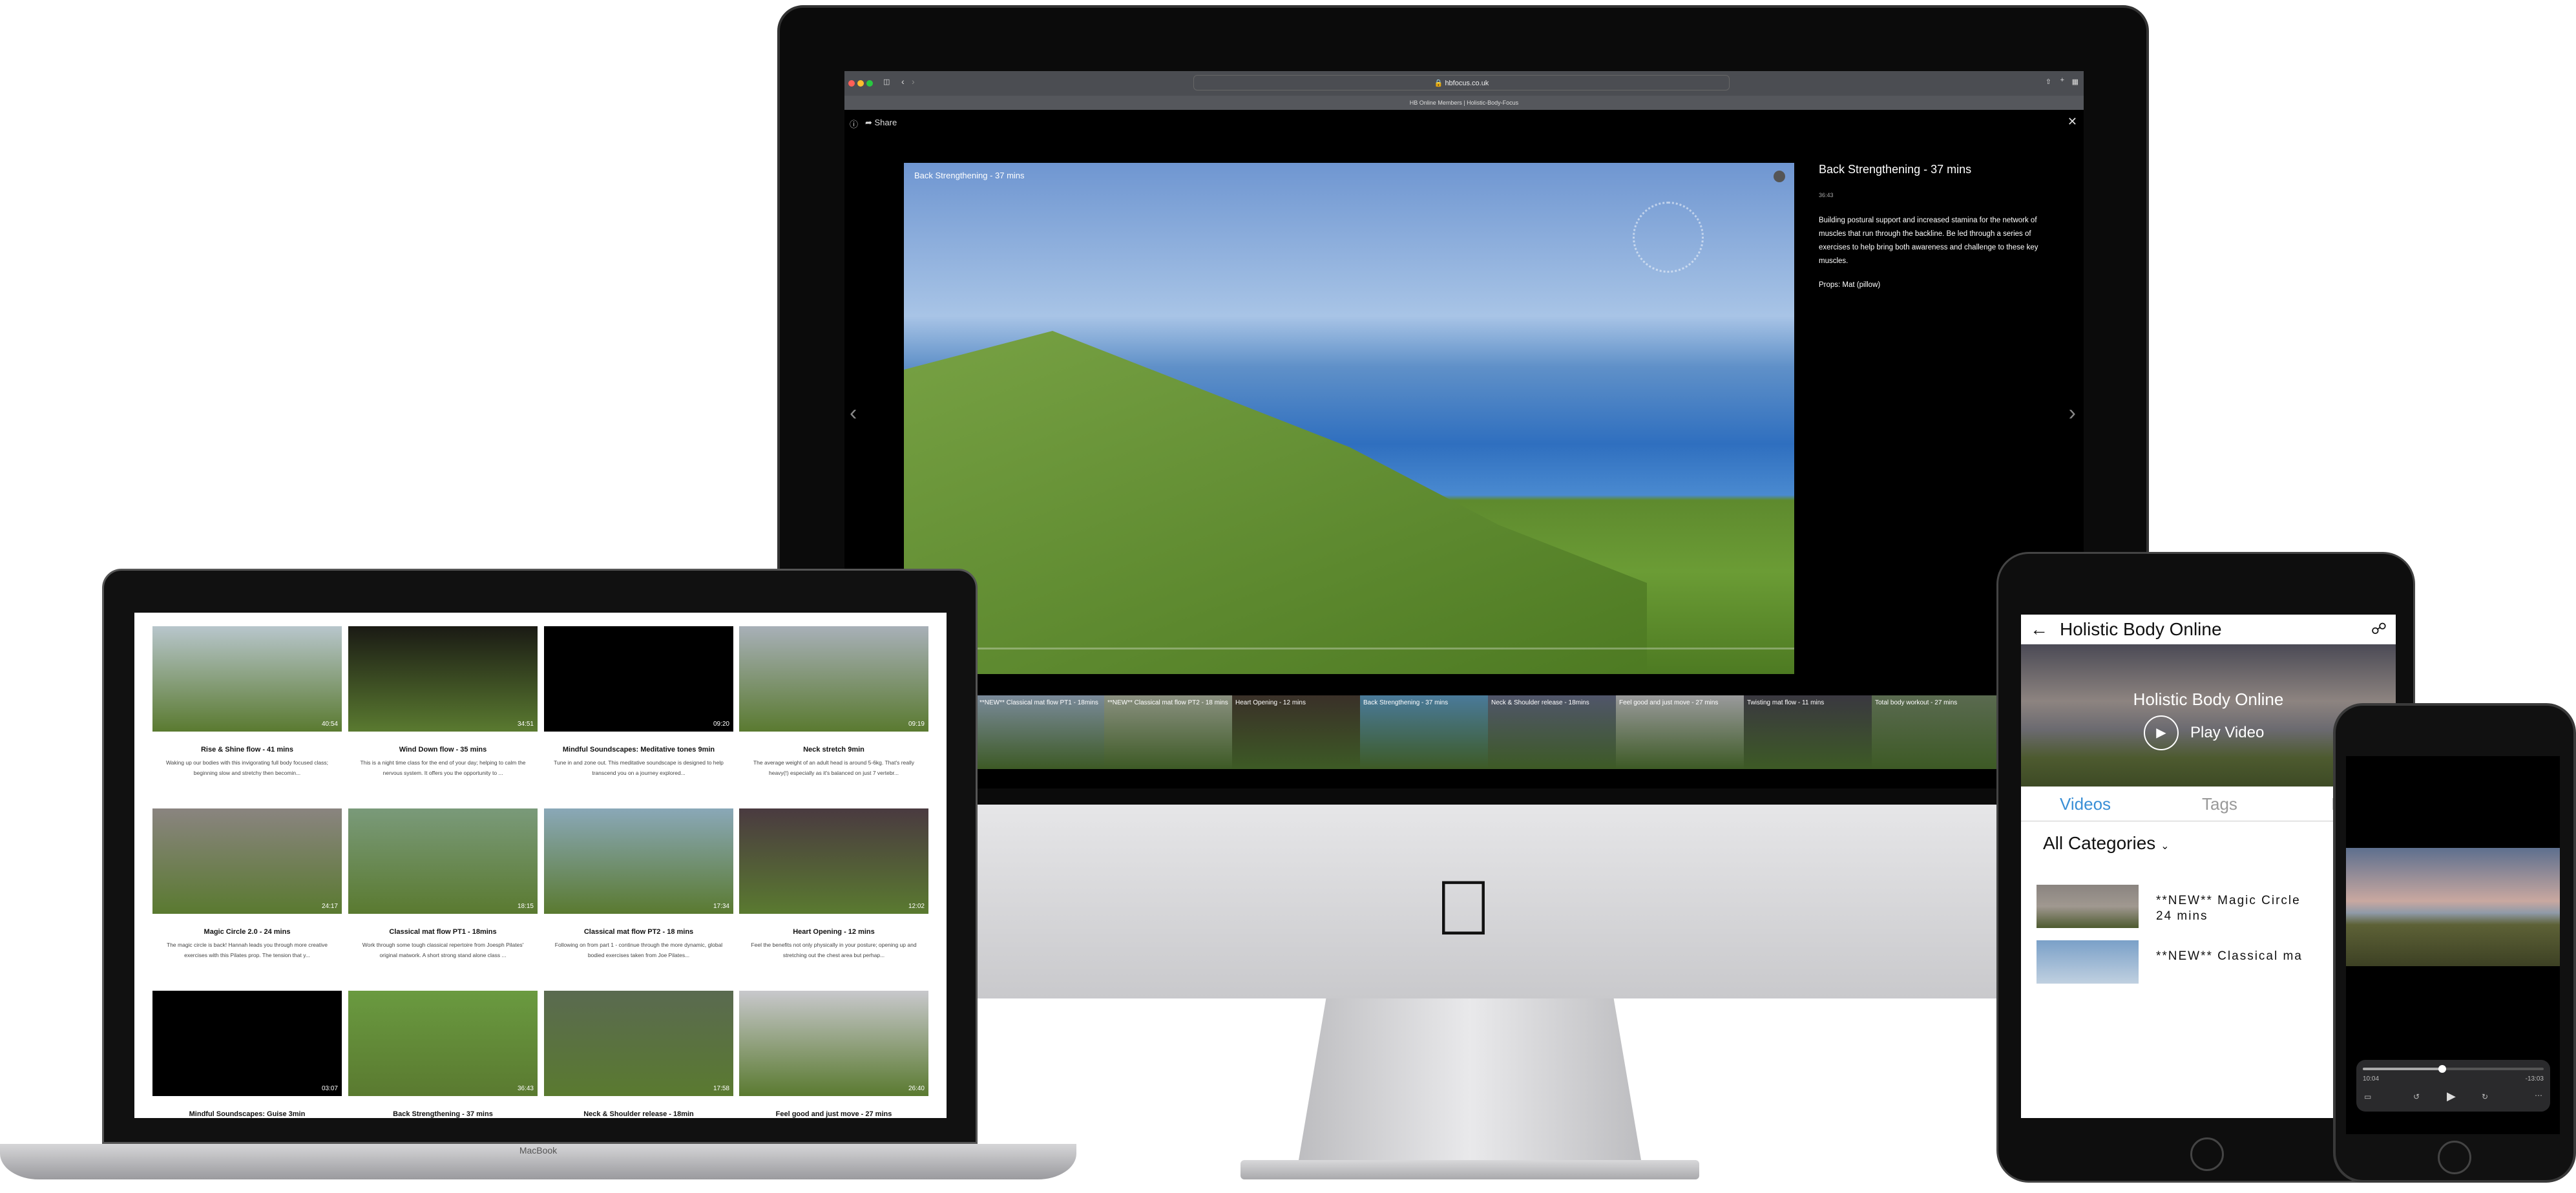  Describe the element at coordinates (2072, 413) in the screenshot. I see `next-arrow-icon: ›` at that location.